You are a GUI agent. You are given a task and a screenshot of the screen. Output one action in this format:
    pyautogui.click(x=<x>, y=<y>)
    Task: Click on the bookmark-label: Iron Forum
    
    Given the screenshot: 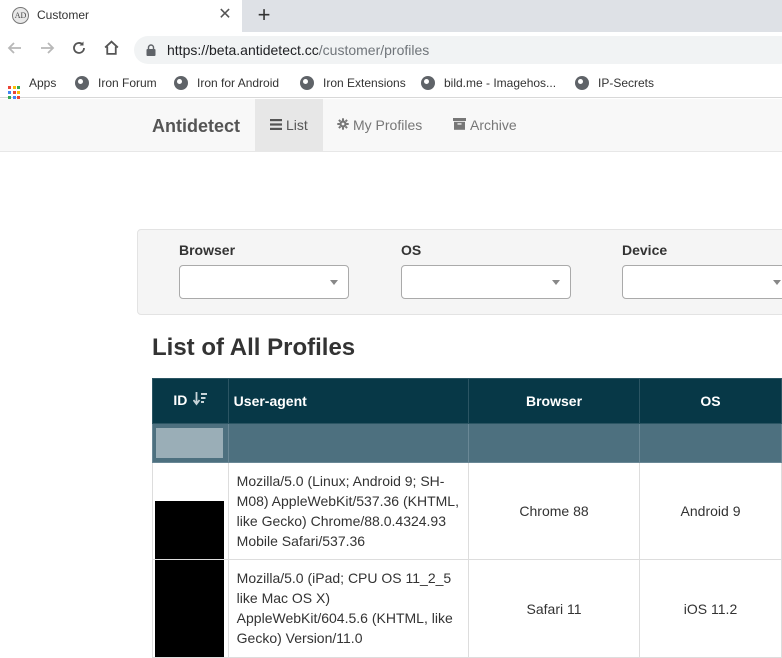 What is the action you would take?
    pyautogui.click(x=127, y=83)
    